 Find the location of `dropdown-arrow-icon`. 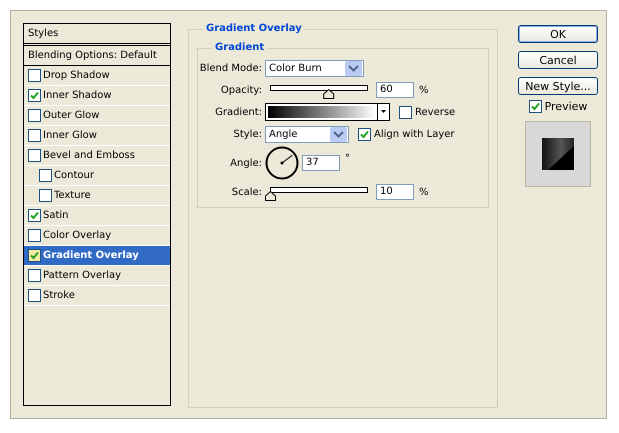

dropdown-arrow-icon is located at coordinates (383, 112).